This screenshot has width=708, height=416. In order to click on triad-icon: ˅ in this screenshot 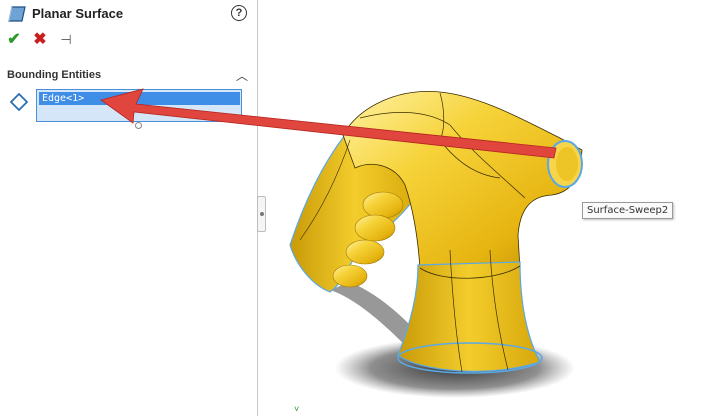, I will do `click(297, 409)`.